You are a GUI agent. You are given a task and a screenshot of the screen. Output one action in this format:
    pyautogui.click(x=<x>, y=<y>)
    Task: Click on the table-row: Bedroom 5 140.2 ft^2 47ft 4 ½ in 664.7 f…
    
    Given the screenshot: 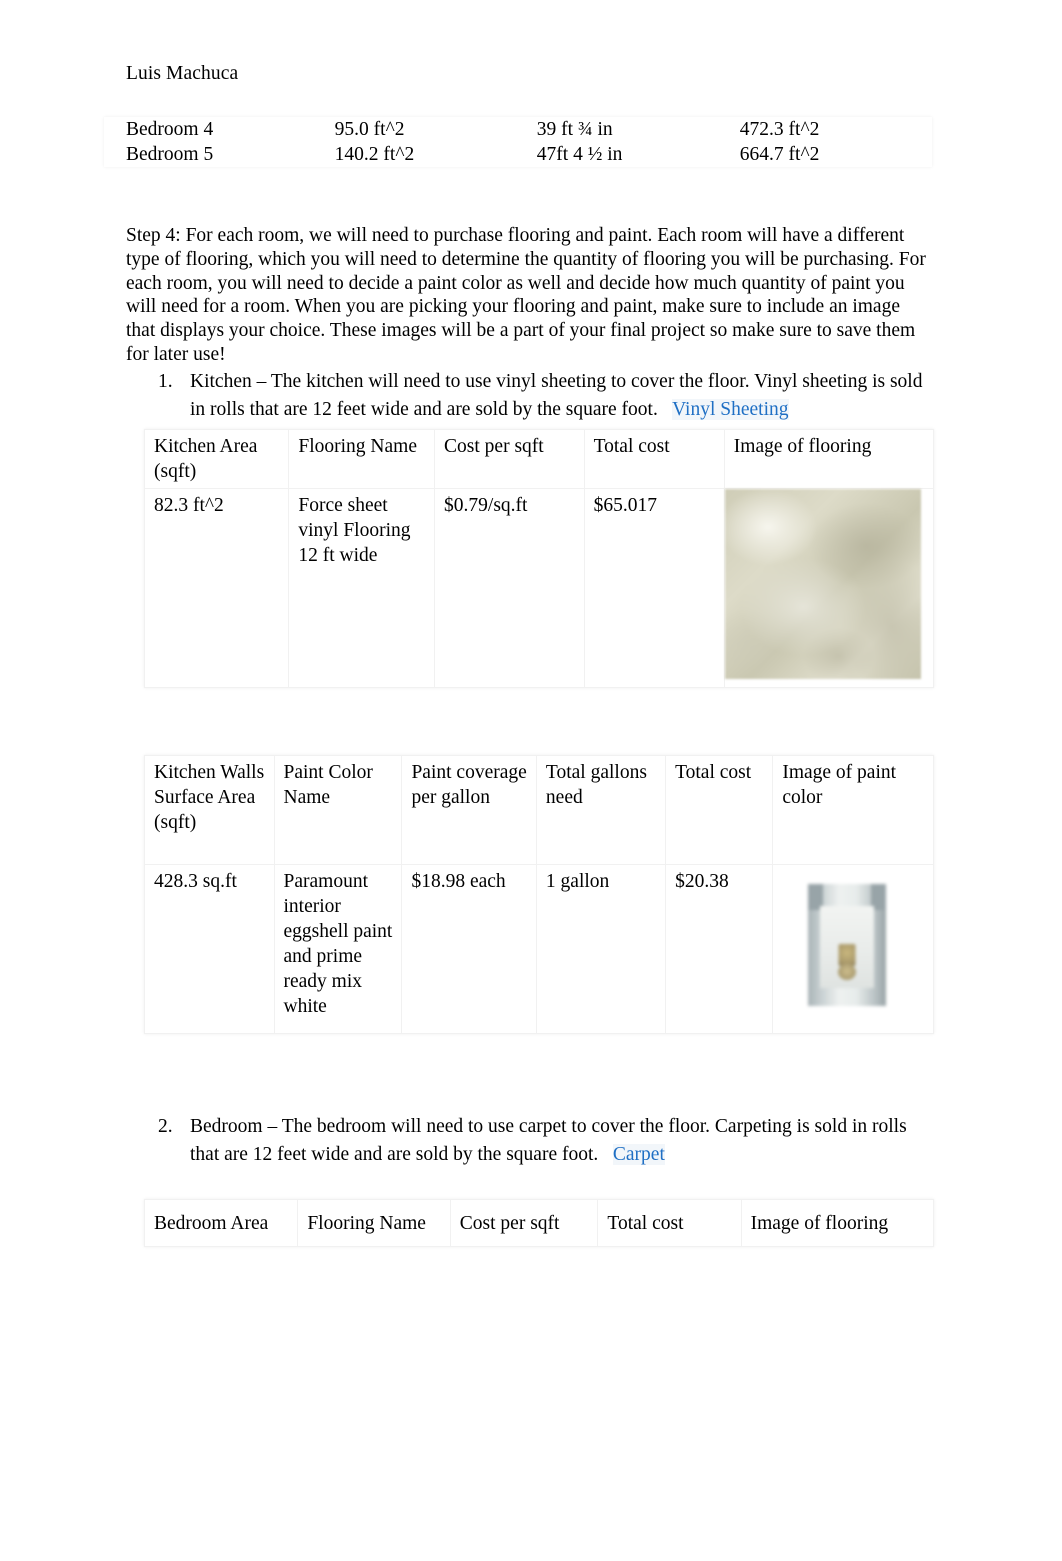 What is the action you would take?
    pyautogui.click(x=518, y=154)
    